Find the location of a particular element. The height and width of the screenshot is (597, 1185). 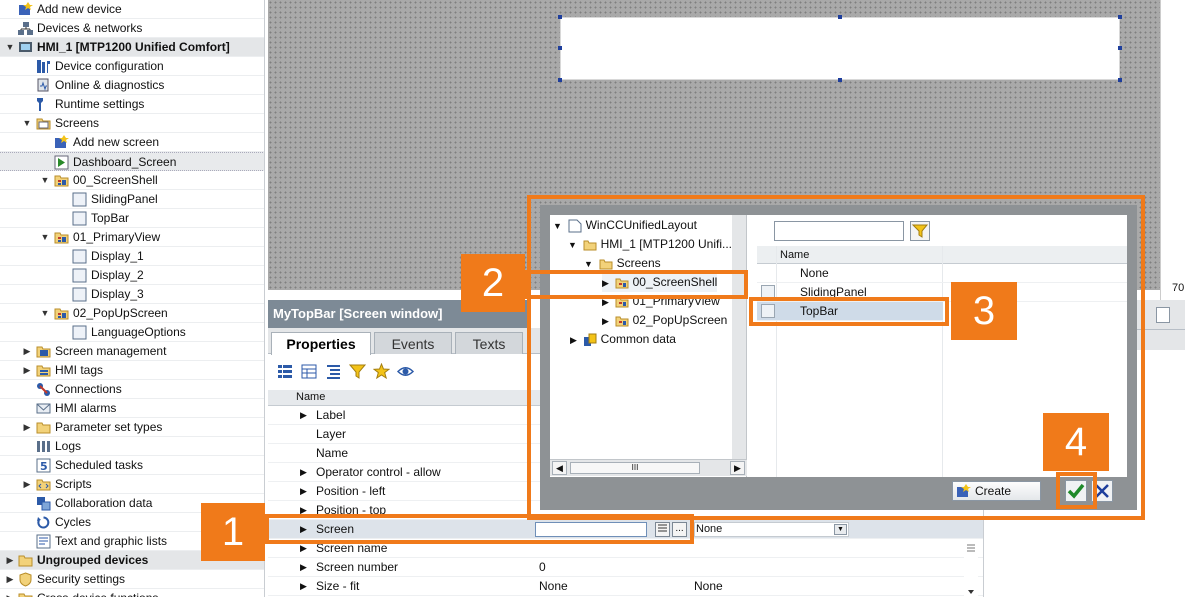

tree-item-02-popupscreen: ▼ 02_PopUpScreen is located at coordinates (132, 313).